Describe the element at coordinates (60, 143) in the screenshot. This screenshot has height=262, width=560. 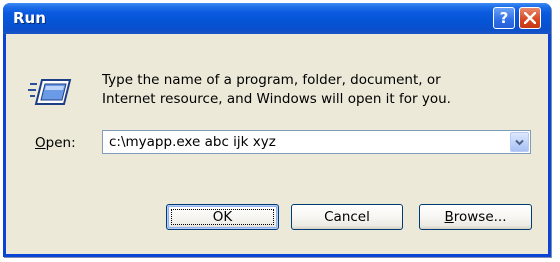
I see `open-label-rest: pen:` at that location.